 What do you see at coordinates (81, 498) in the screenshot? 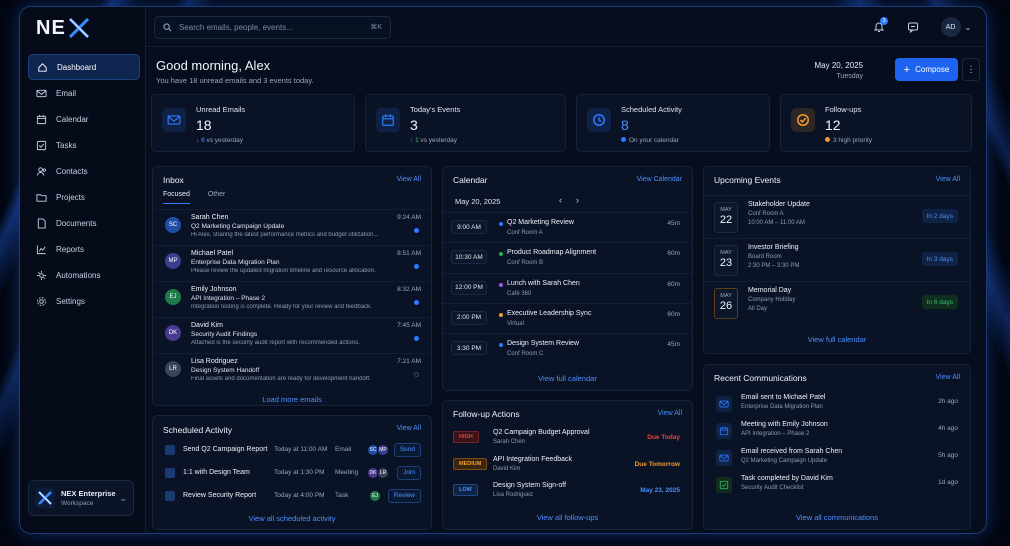
I see `workspace-switcher: NEX Enterprise Workspace ⌄` at bounding box center [81, 498].